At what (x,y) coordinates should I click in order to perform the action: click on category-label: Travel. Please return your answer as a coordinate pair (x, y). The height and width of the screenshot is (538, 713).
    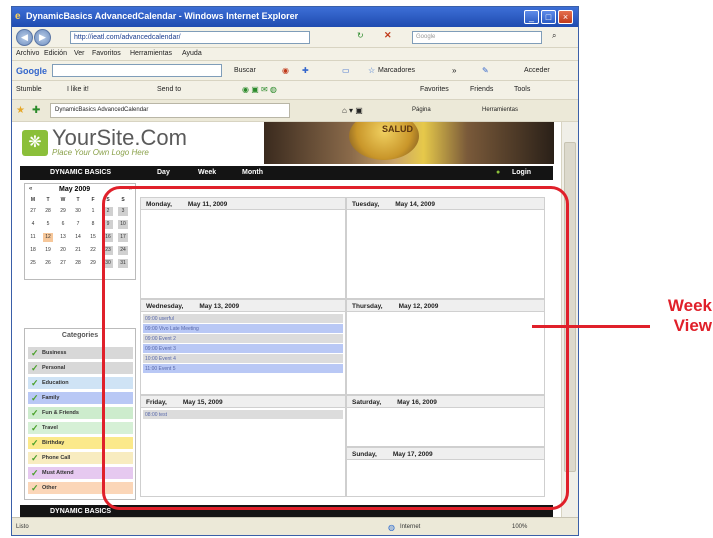
    Looking at the image, I should click on (50, 428).